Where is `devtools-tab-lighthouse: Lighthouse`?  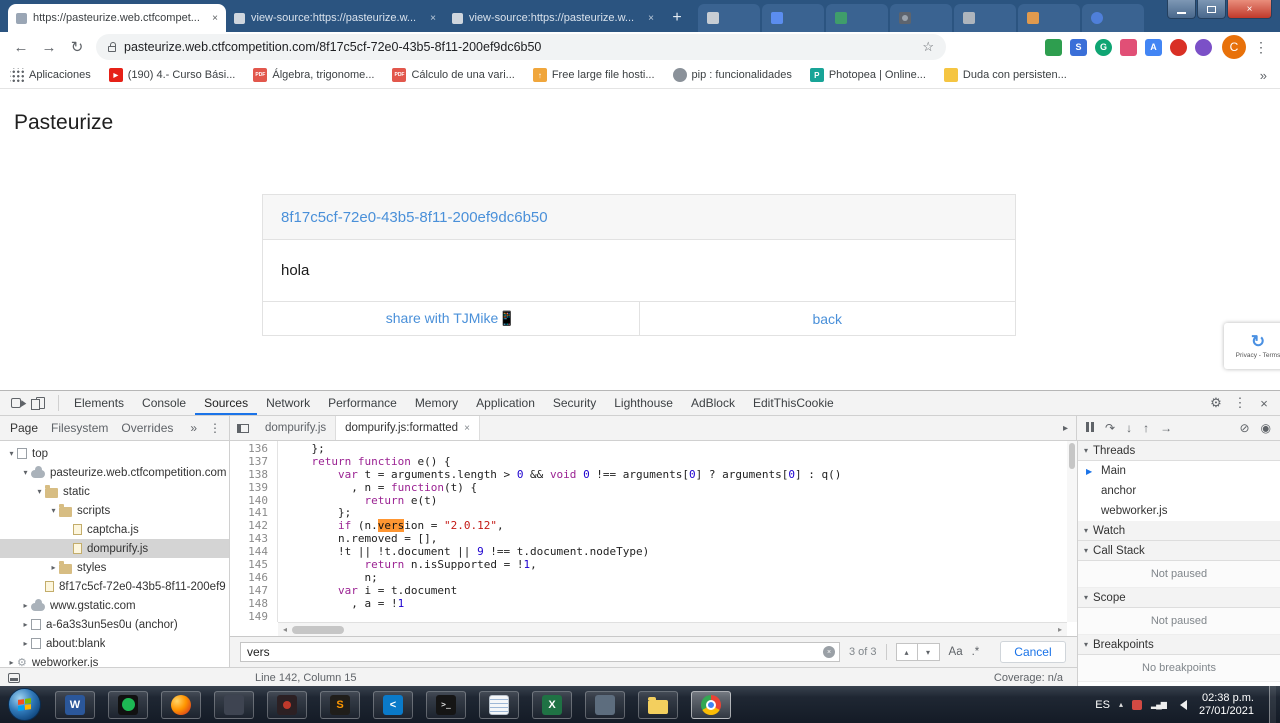 devtools-tab-lighthouse: Lighthouse is located at coordinates (643, 403).